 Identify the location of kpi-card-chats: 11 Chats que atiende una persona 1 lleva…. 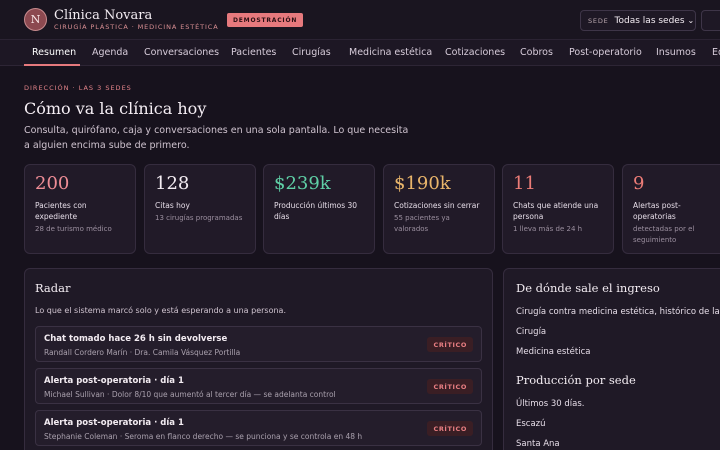
(558, 209).